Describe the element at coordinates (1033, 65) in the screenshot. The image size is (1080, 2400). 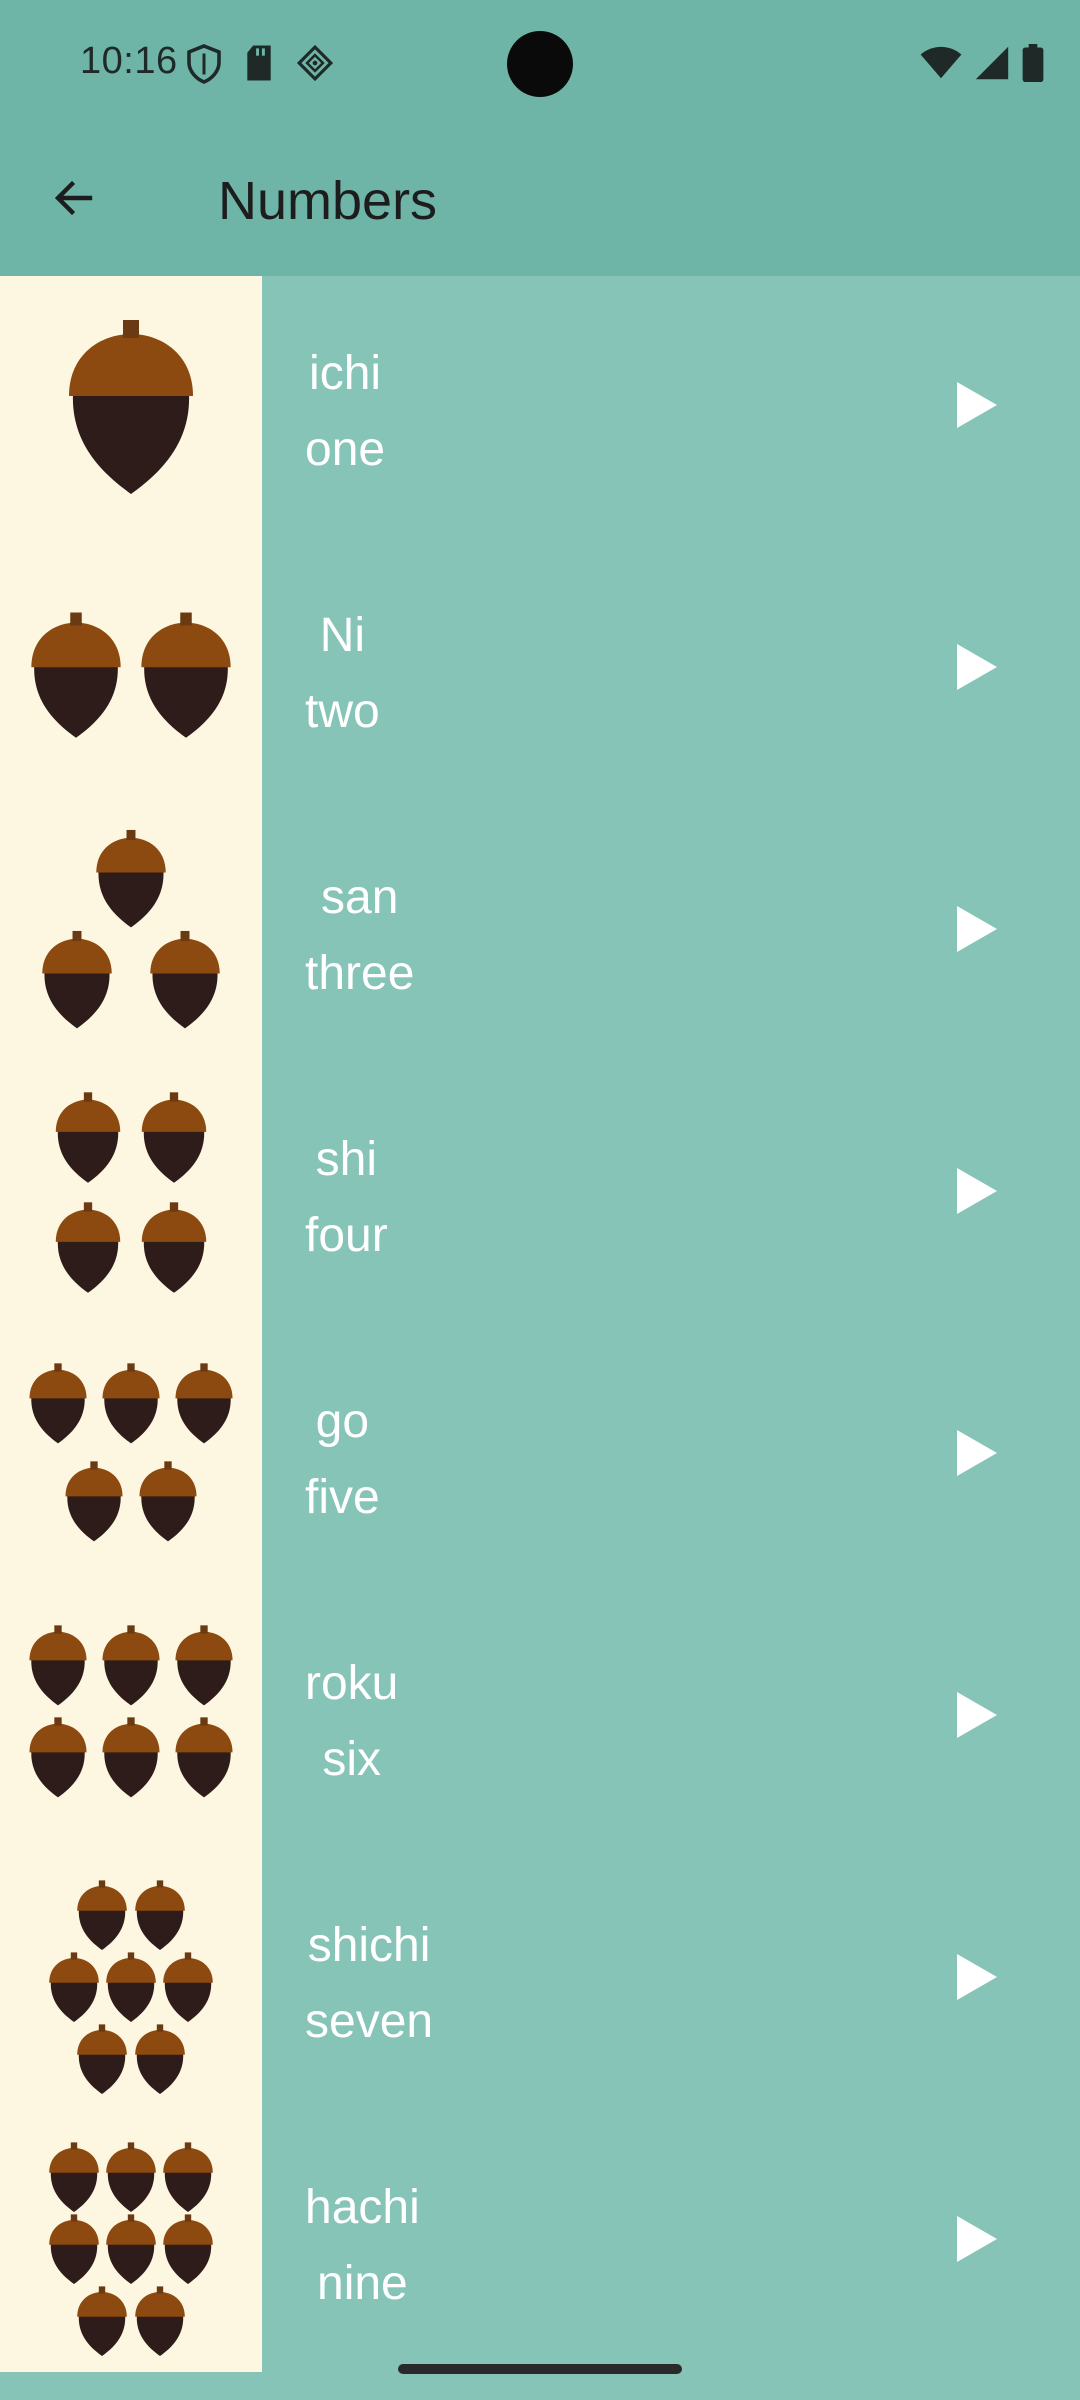
I see `battery-icon` at that location.